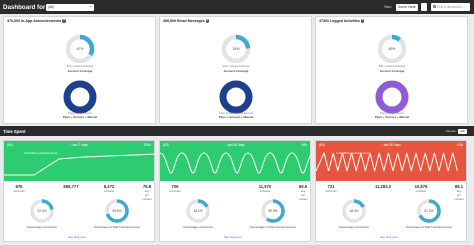  Describe the element at coordinates (429, 211) in the screenshot. I see `contract-percent: 67.2%` at that location.